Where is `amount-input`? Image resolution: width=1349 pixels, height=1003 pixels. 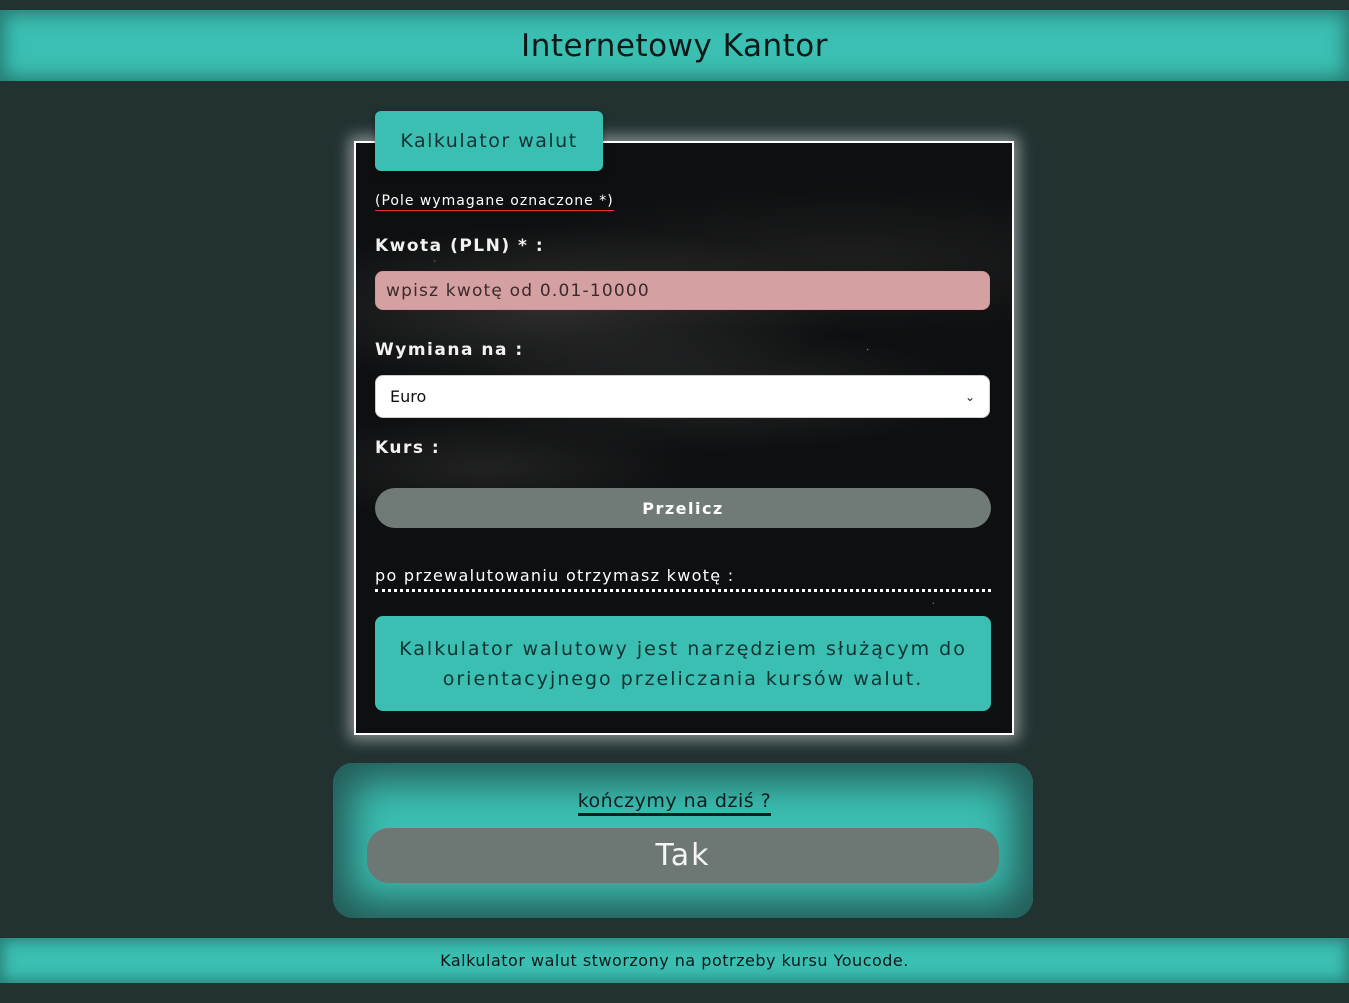
amount-input is located at coordinates (682, 290).